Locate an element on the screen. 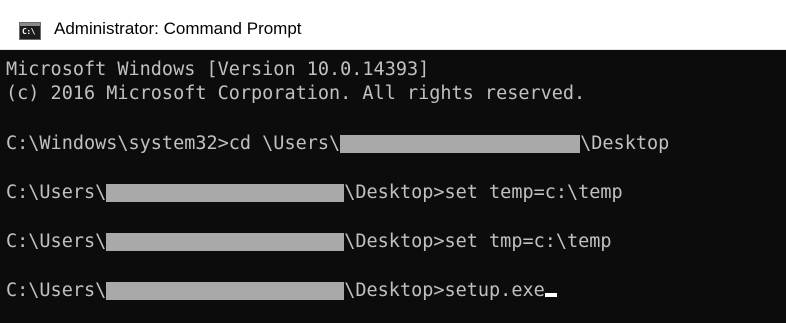 The width and height of the screenshot is (786, 323). console-line-suffix: \Desktop>setup.exe is located at coordinates (444, 290).